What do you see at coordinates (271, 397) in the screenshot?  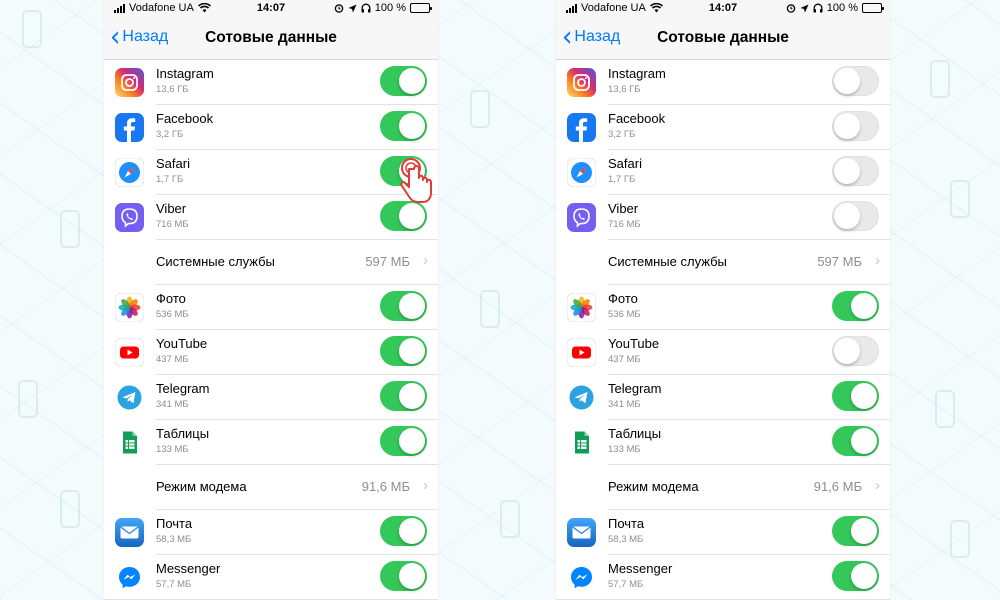 I see `app-row: Telegram 341 МБ` at bounding box center [271, 397].